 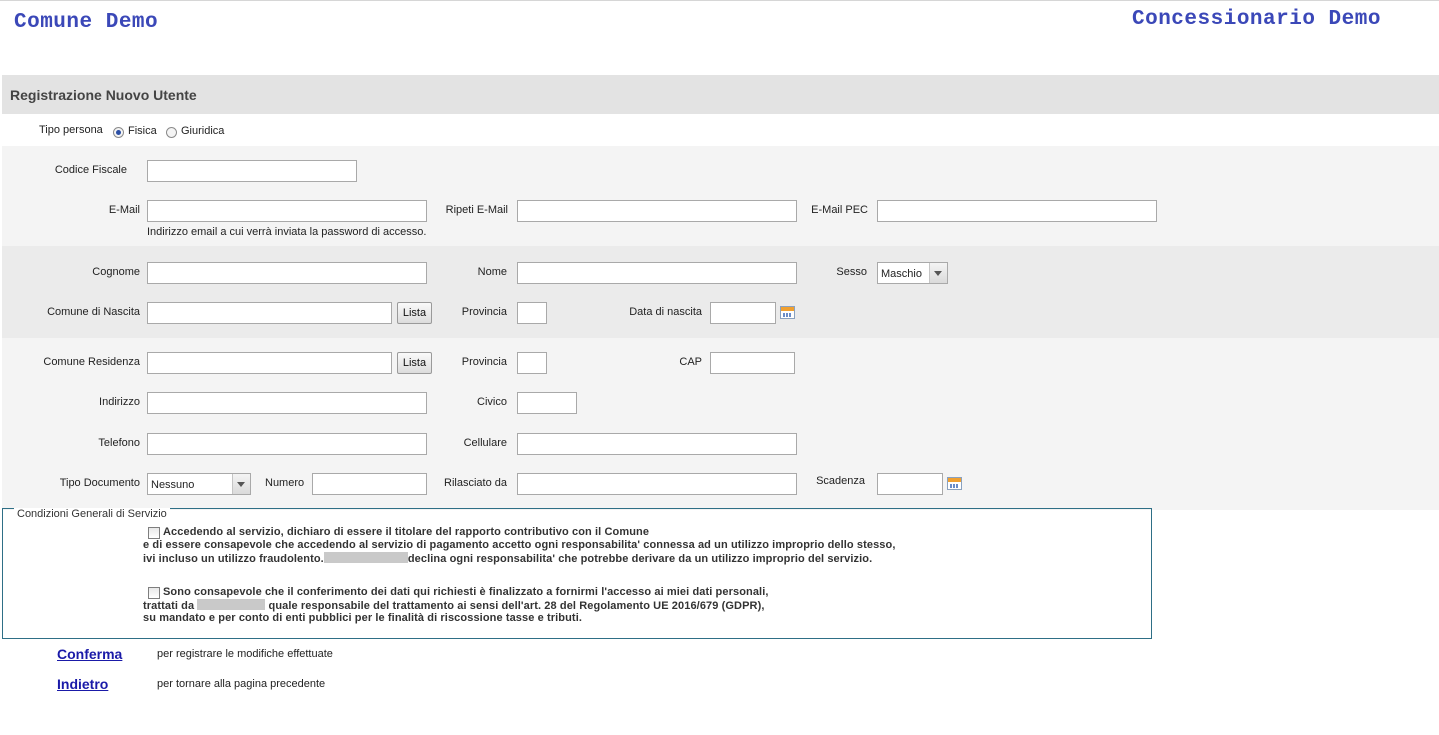 I want to click on sesso-label: Sesso, so click(x=851, y=272).